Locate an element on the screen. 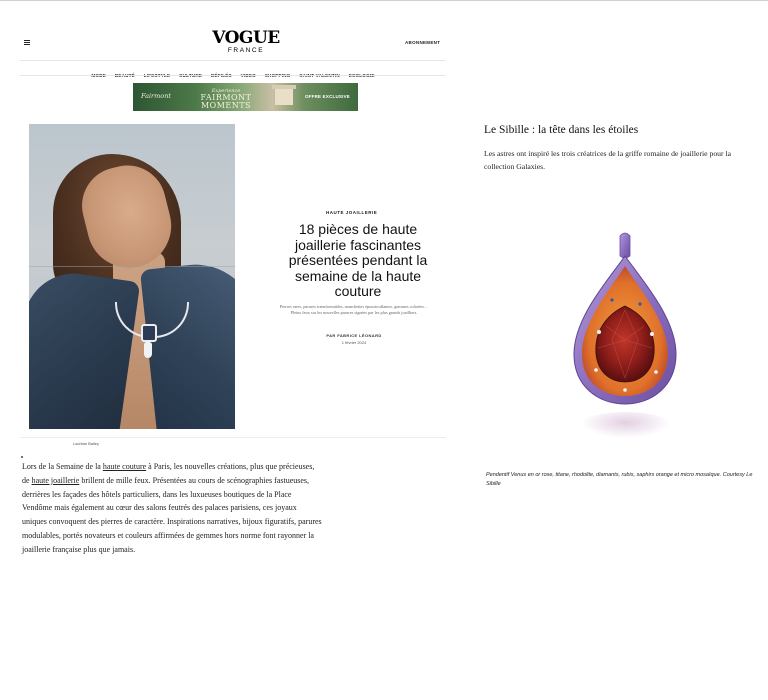  body-text-1: Lors de la Semaine de la is located at coordinates (62, 466).